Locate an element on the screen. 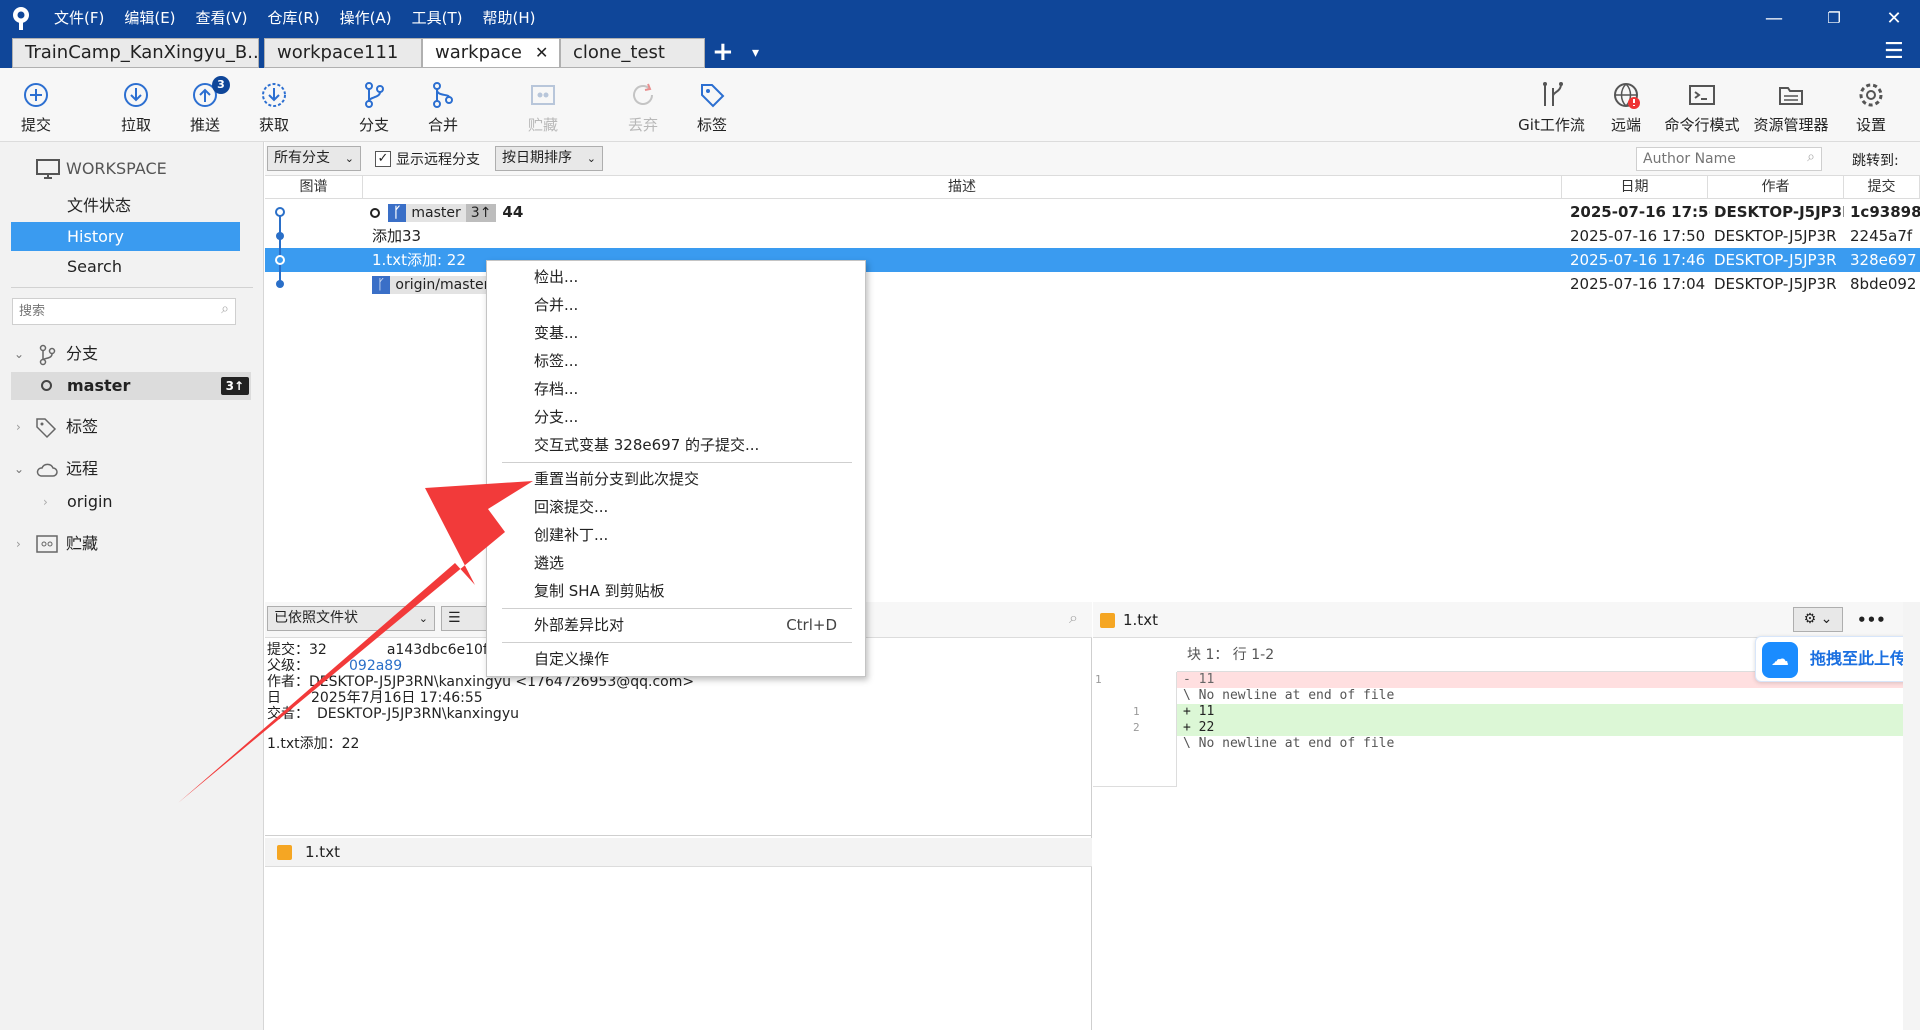  branches-label: 分支 is located at coordinates (82, 353).